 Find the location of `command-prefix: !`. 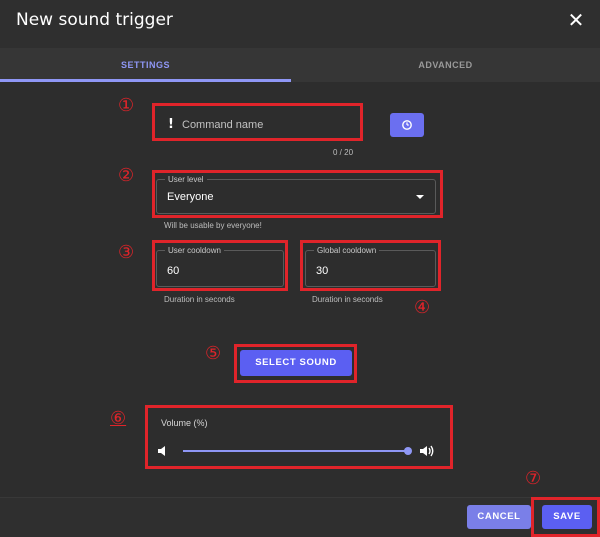

command-prefix: ! is located at coordinates (171, 124).